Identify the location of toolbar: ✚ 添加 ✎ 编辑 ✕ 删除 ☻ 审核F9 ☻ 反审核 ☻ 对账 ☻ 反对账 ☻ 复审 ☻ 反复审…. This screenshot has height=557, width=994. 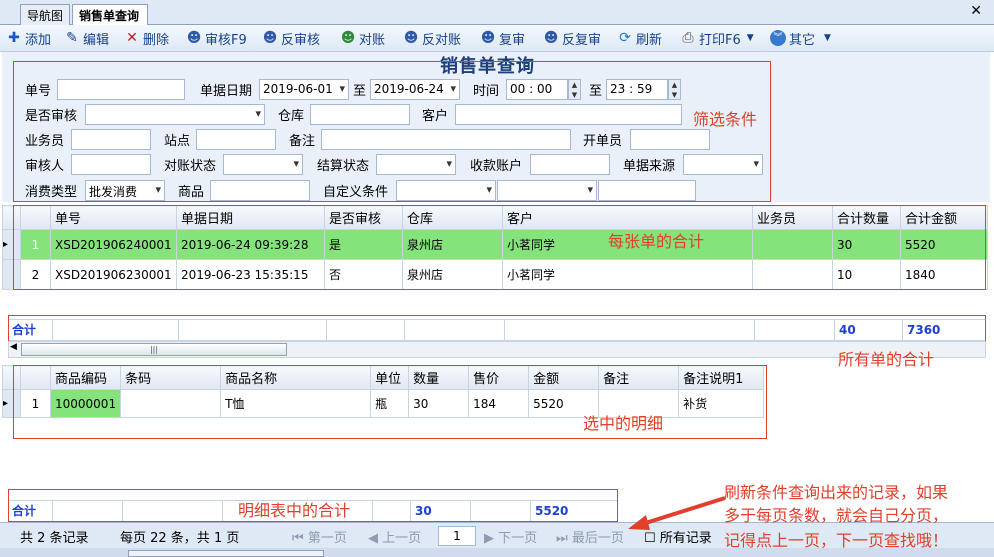
(497, 38).